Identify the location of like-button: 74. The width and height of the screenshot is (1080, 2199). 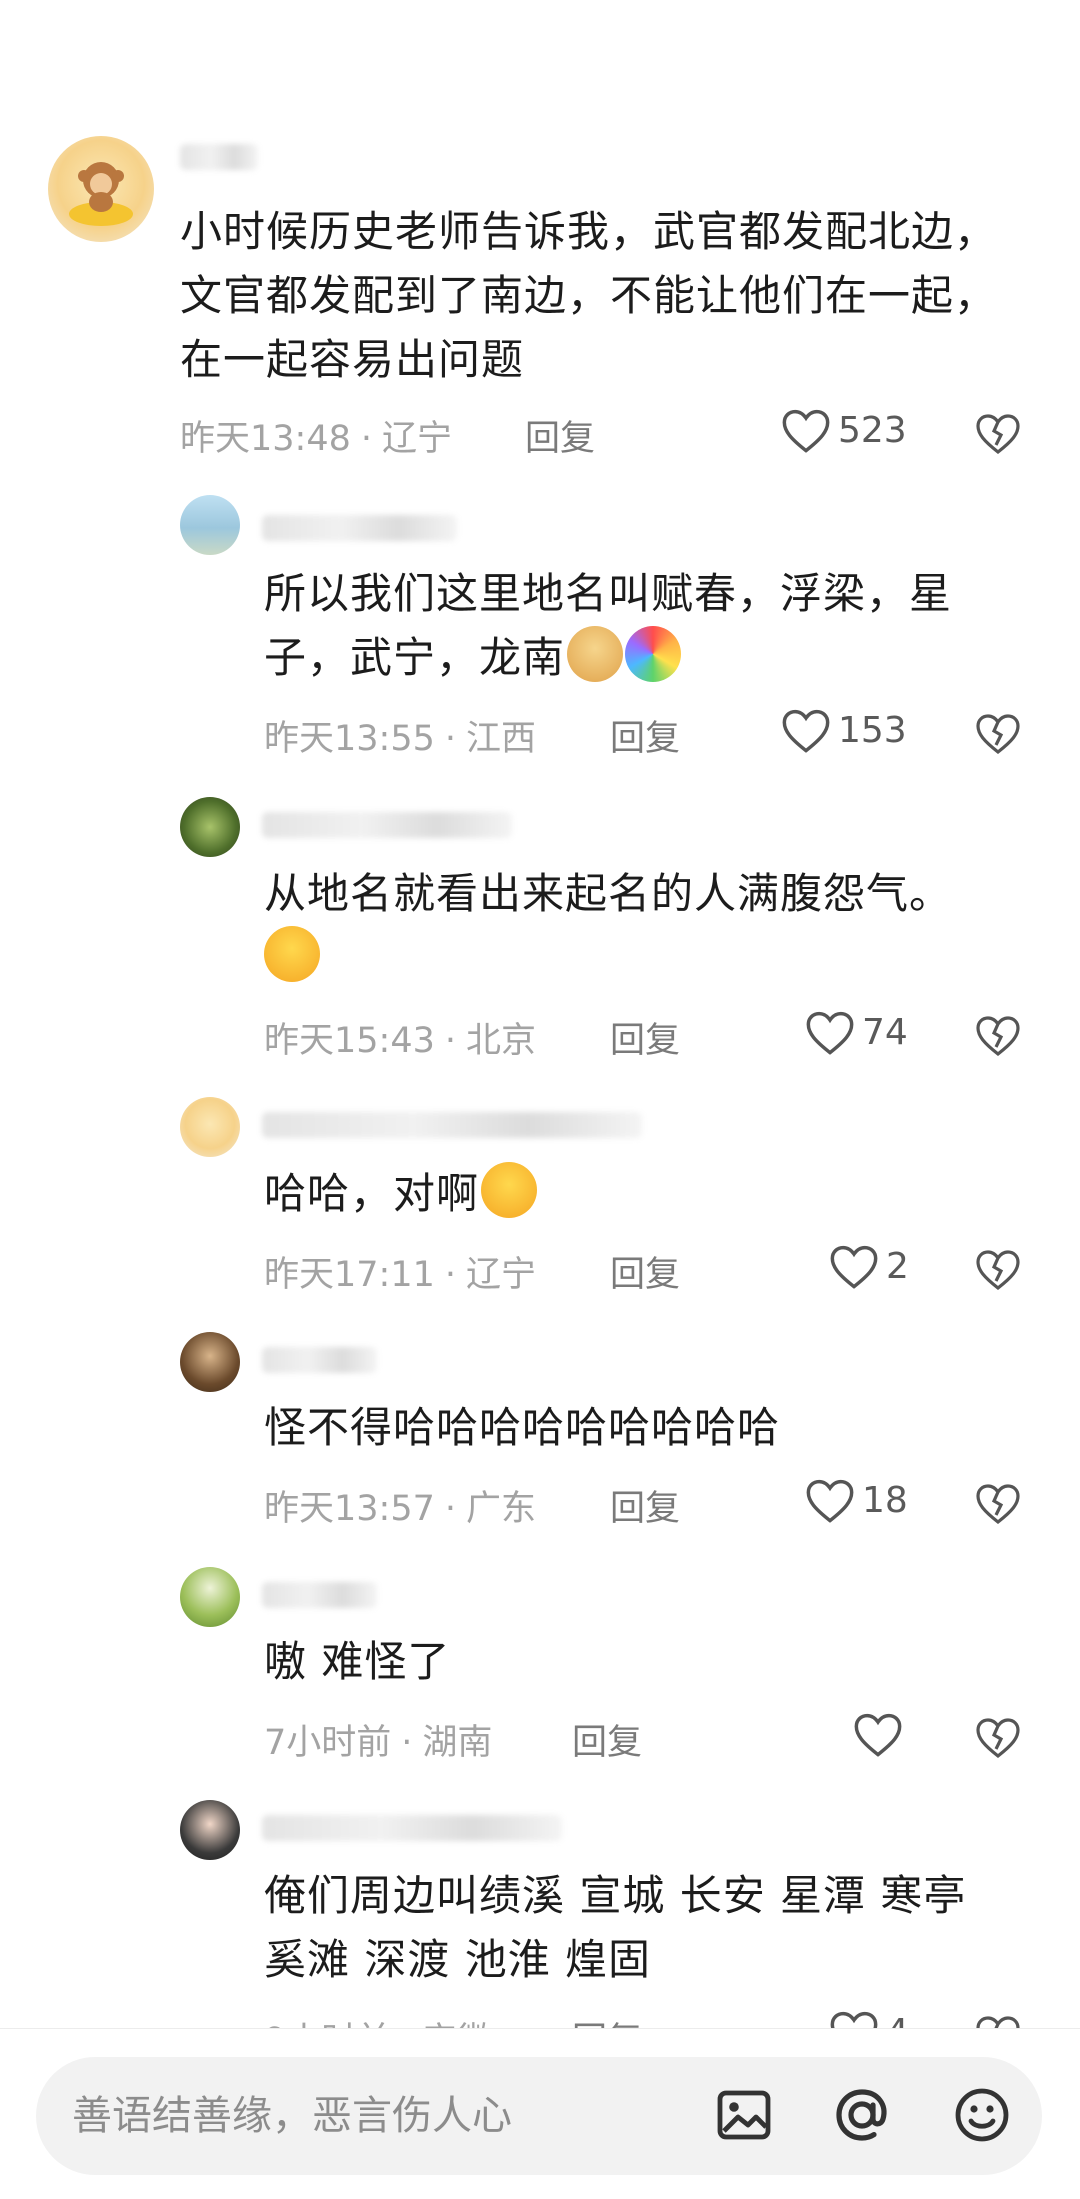
(856, 1032).